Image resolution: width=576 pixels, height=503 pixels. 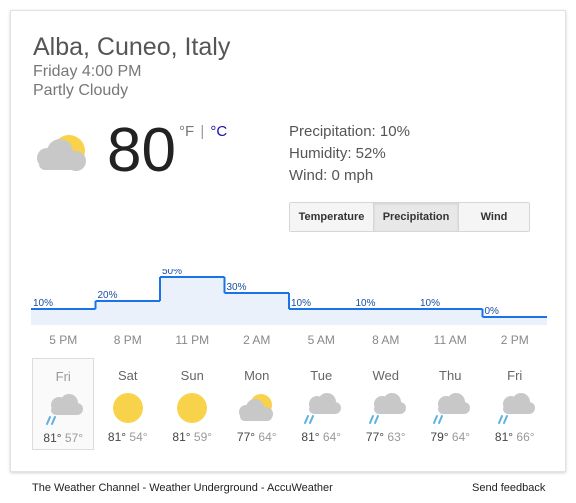 I want to click on precipitation-chart: 10% 20% 50% 30% 10% 10% 10% 0%, so click(x=289, y=297).